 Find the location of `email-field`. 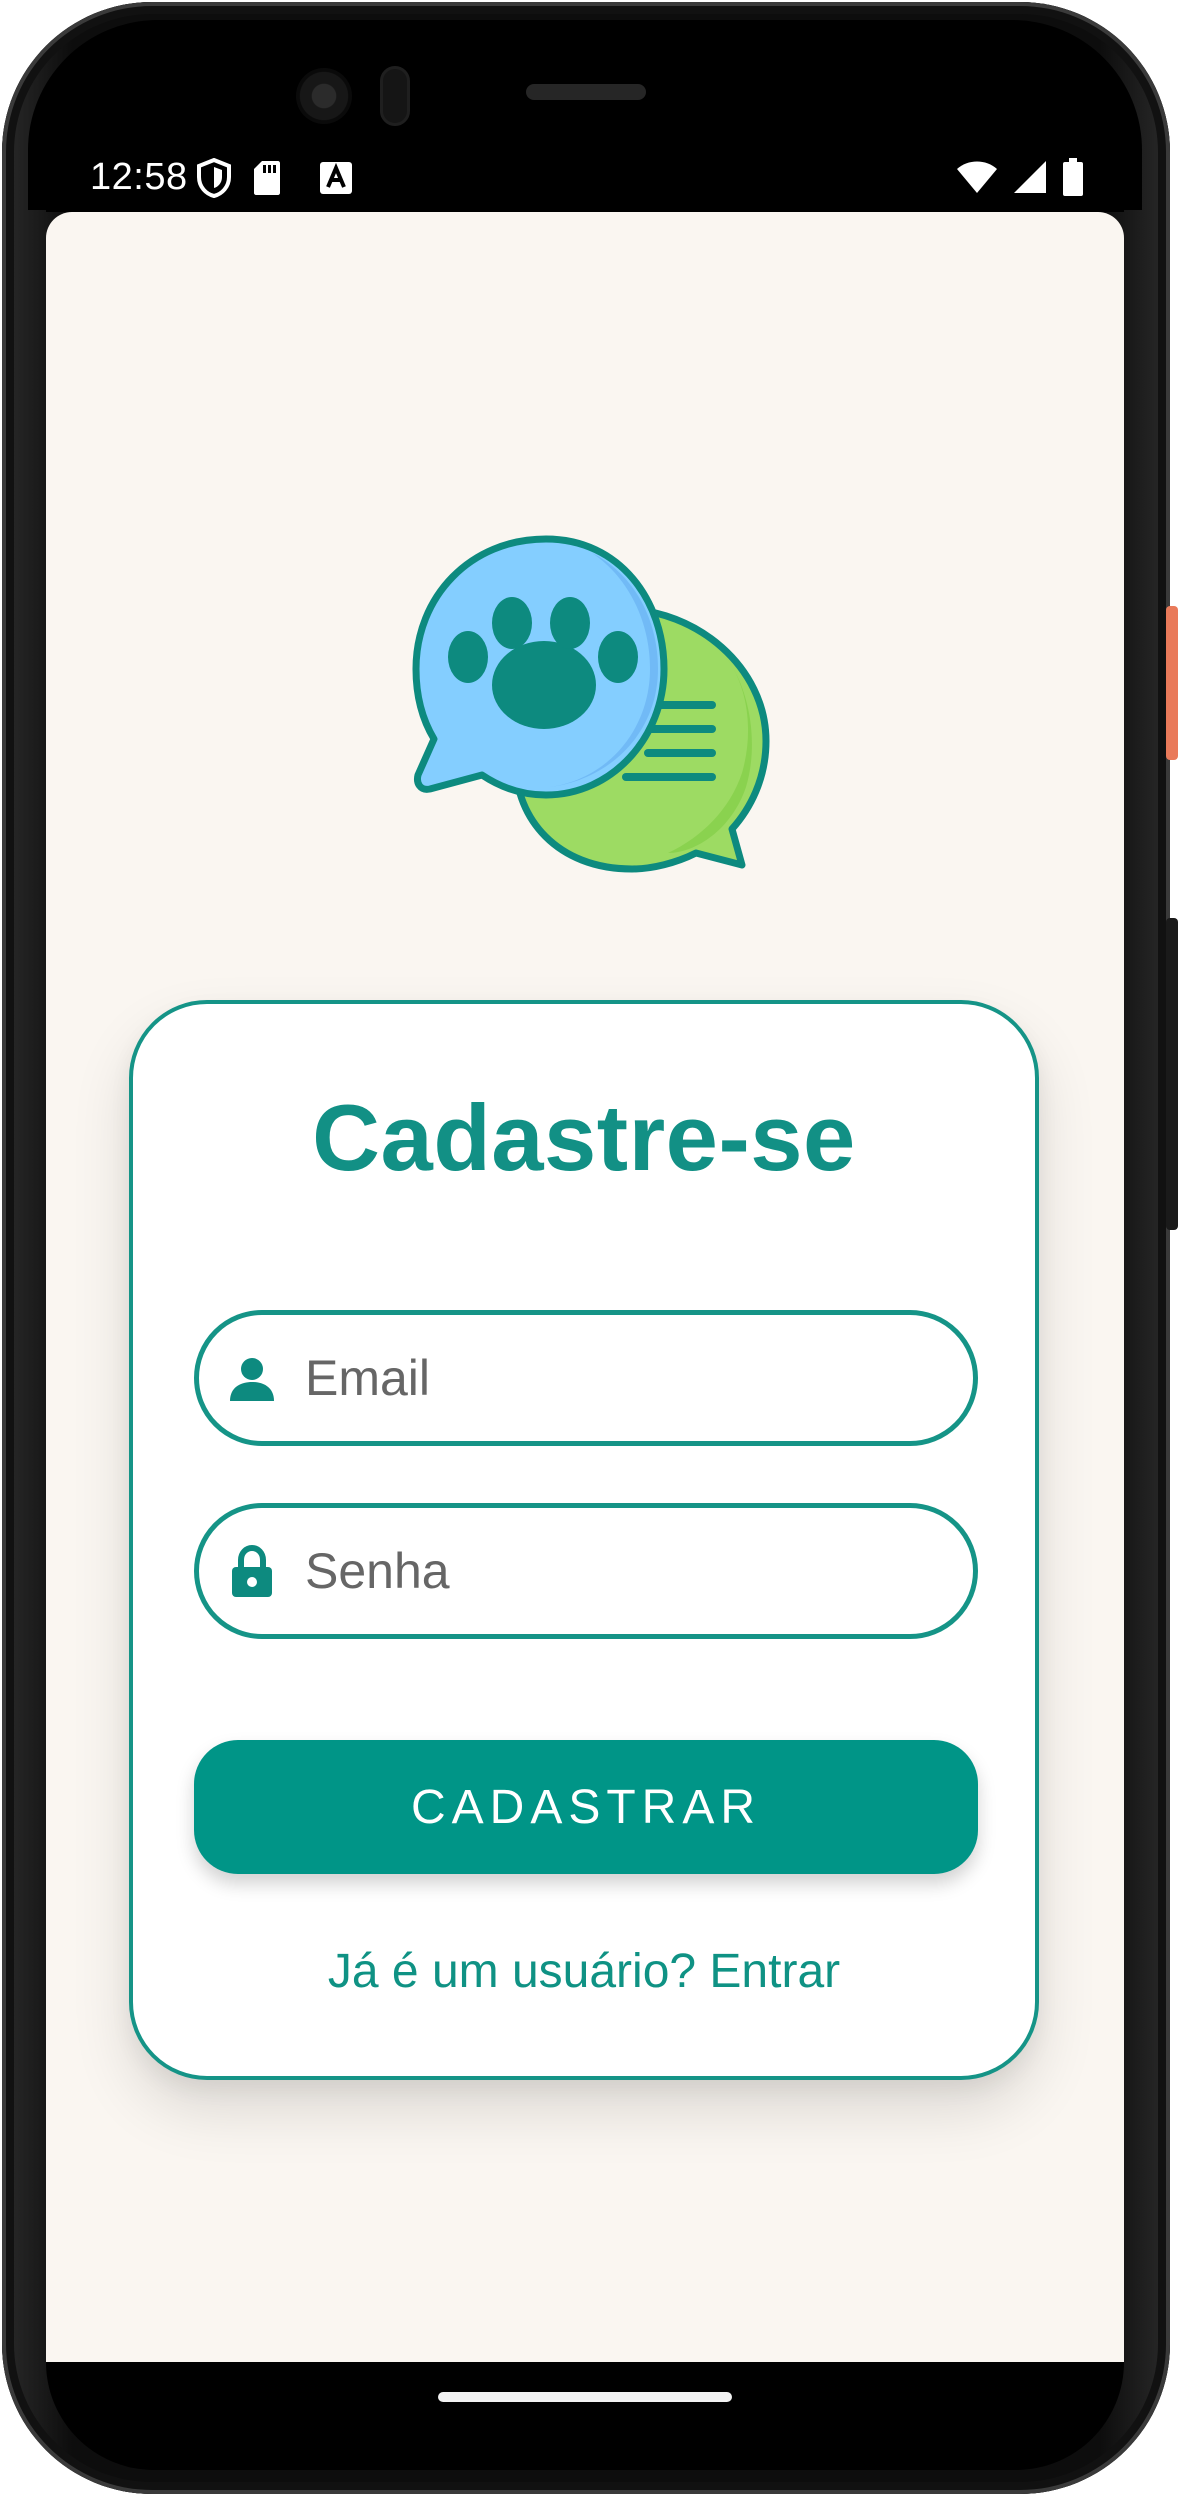

email-field is located at coordinates (630, 1378).